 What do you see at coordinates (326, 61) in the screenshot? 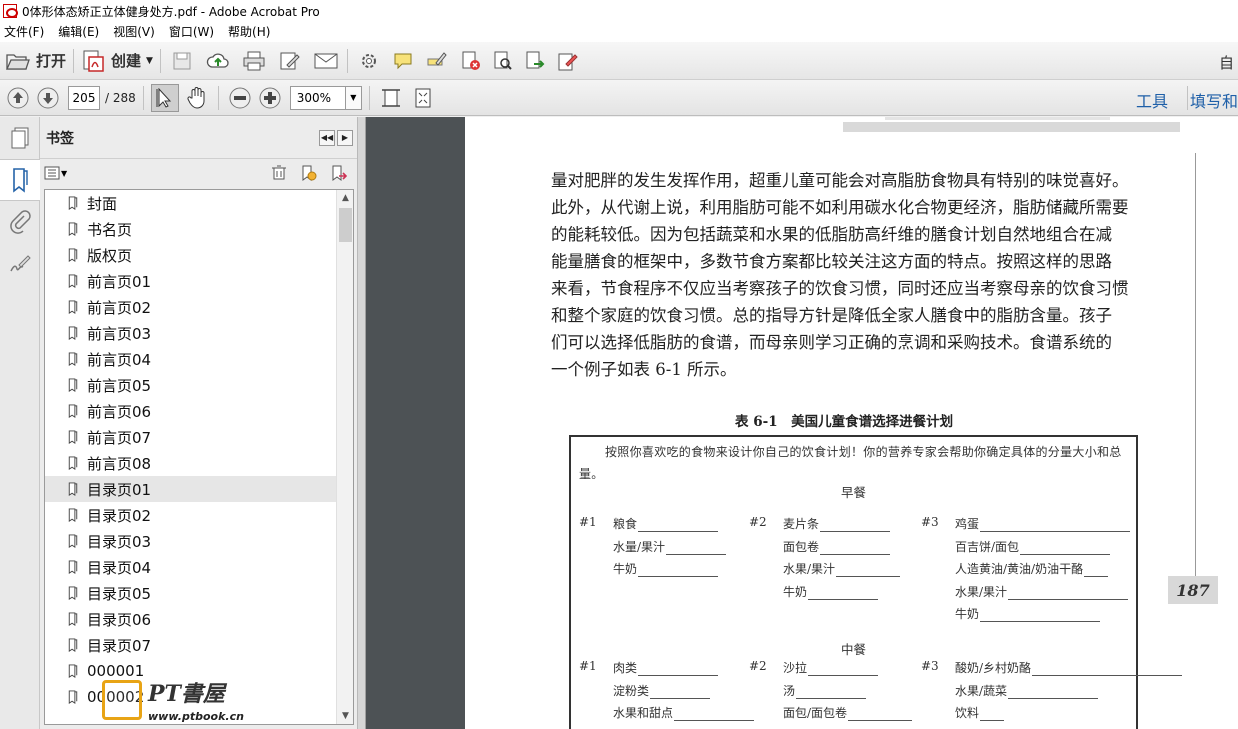
I see `email-button` at bounding box center [326, 61].